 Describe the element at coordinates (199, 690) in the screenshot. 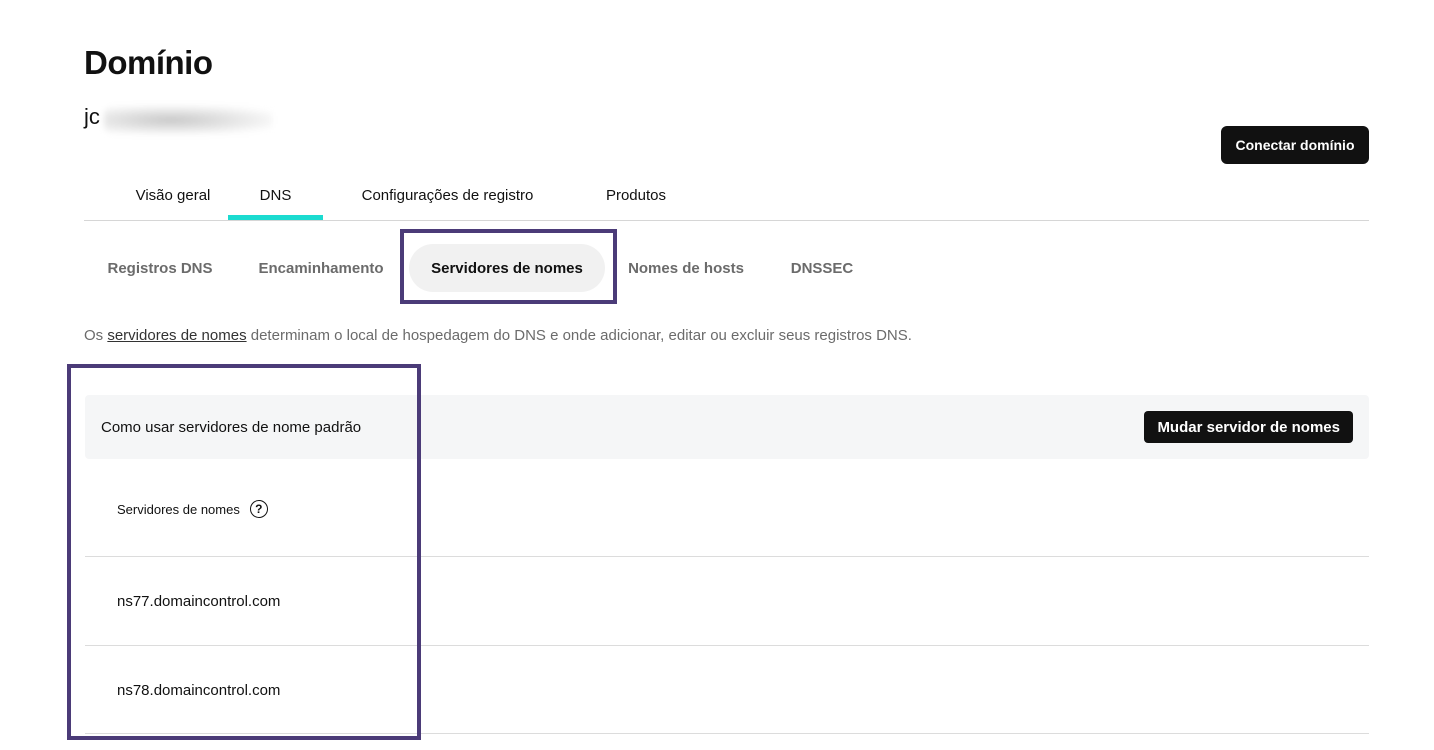

I see `nameserver-value: ns78.domaincontrol.com` at that location.